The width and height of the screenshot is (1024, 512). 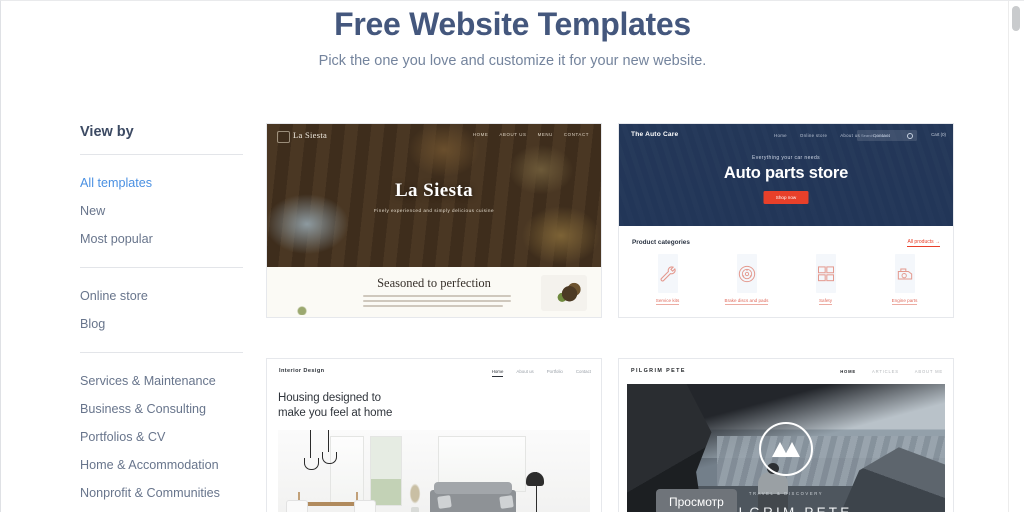 What do you see at coordinates (506, 502) in the screenshot?
I see `pillow-shape` at bounding box center [506, 502].